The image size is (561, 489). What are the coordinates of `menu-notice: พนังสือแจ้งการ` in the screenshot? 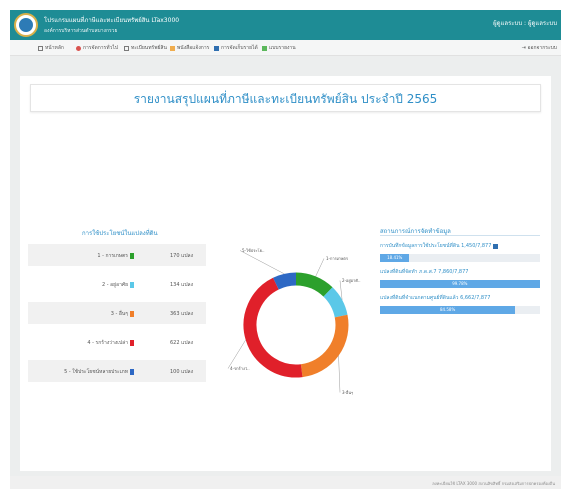 It's located at (189, 48).